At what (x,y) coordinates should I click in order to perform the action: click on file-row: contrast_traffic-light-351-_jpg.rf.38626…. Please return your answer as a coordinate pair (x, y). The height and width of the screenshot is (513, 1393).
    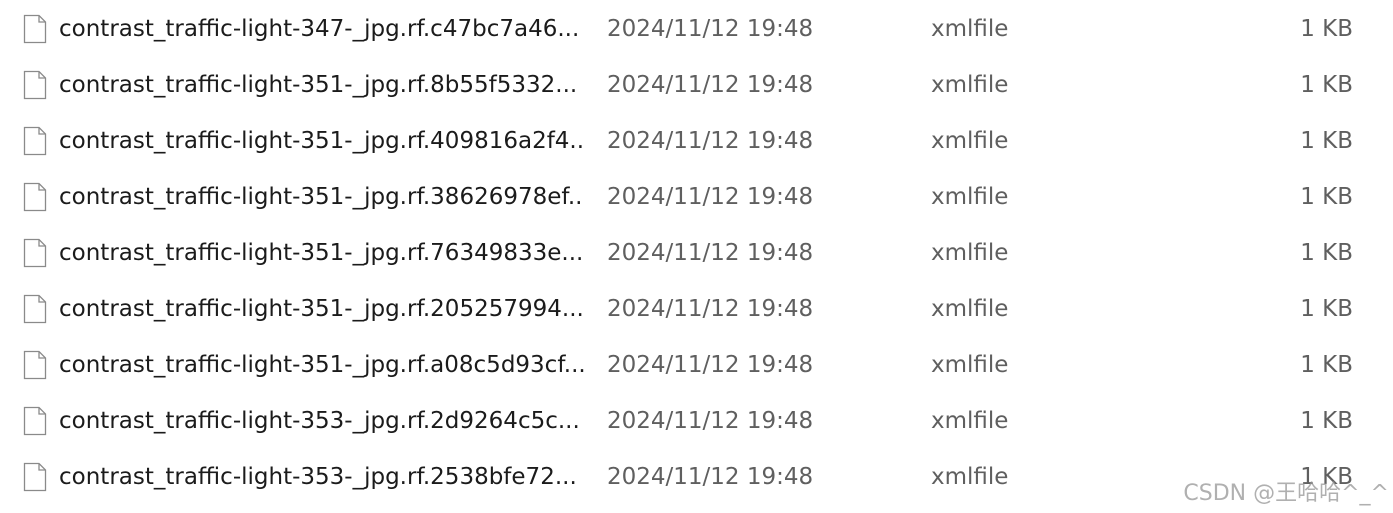
    Looking at the image, I should click on (696, 203).